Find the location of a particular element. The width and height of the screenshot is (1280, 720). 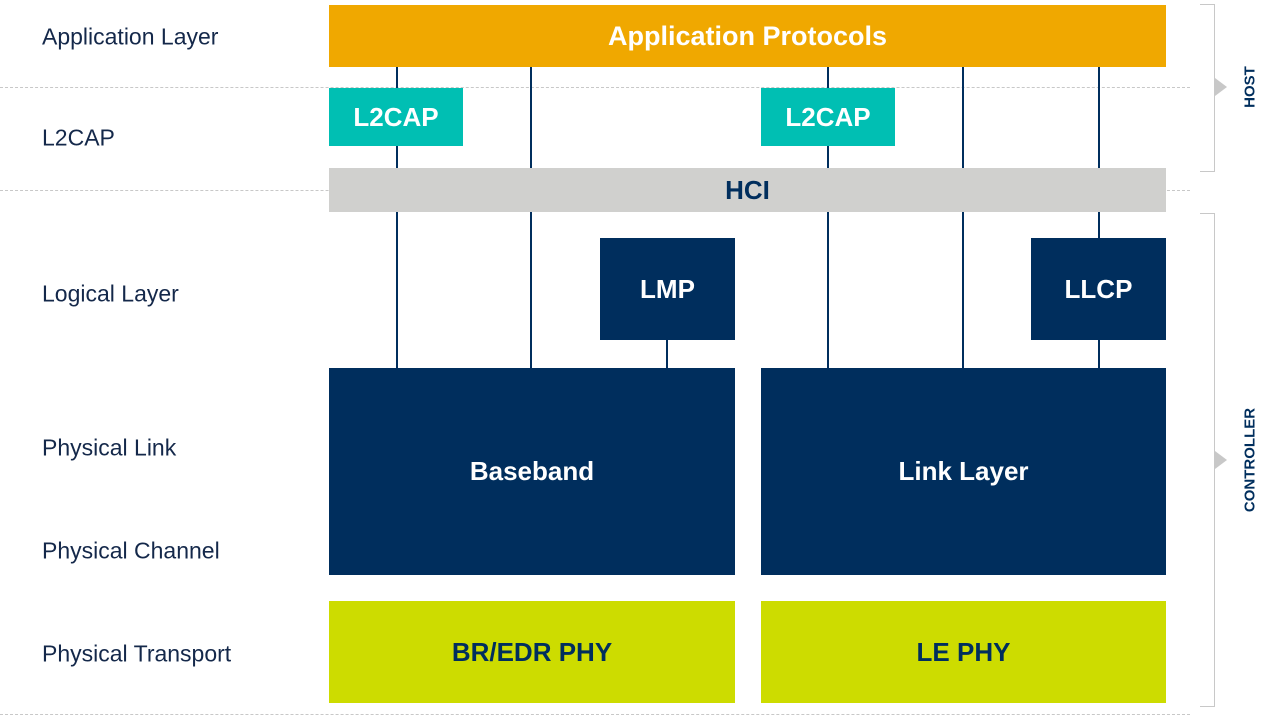

controller-pointer-icon is located at coordinates (1221, 460).